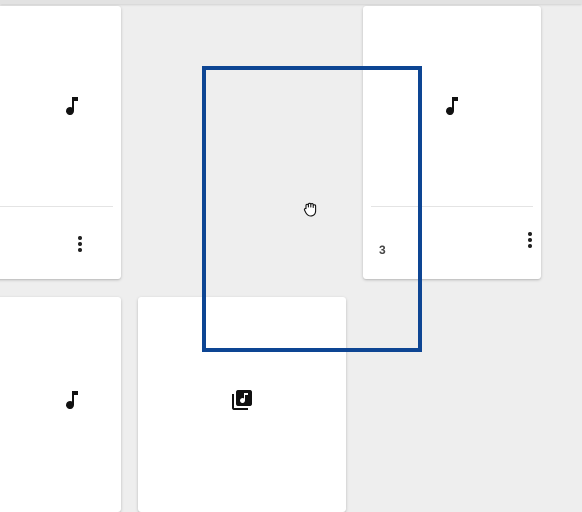 The image size is (582, 512). Describe the element at coordinates (310, 209) in the screenshot. I see `grab-hand-icon` at that location.